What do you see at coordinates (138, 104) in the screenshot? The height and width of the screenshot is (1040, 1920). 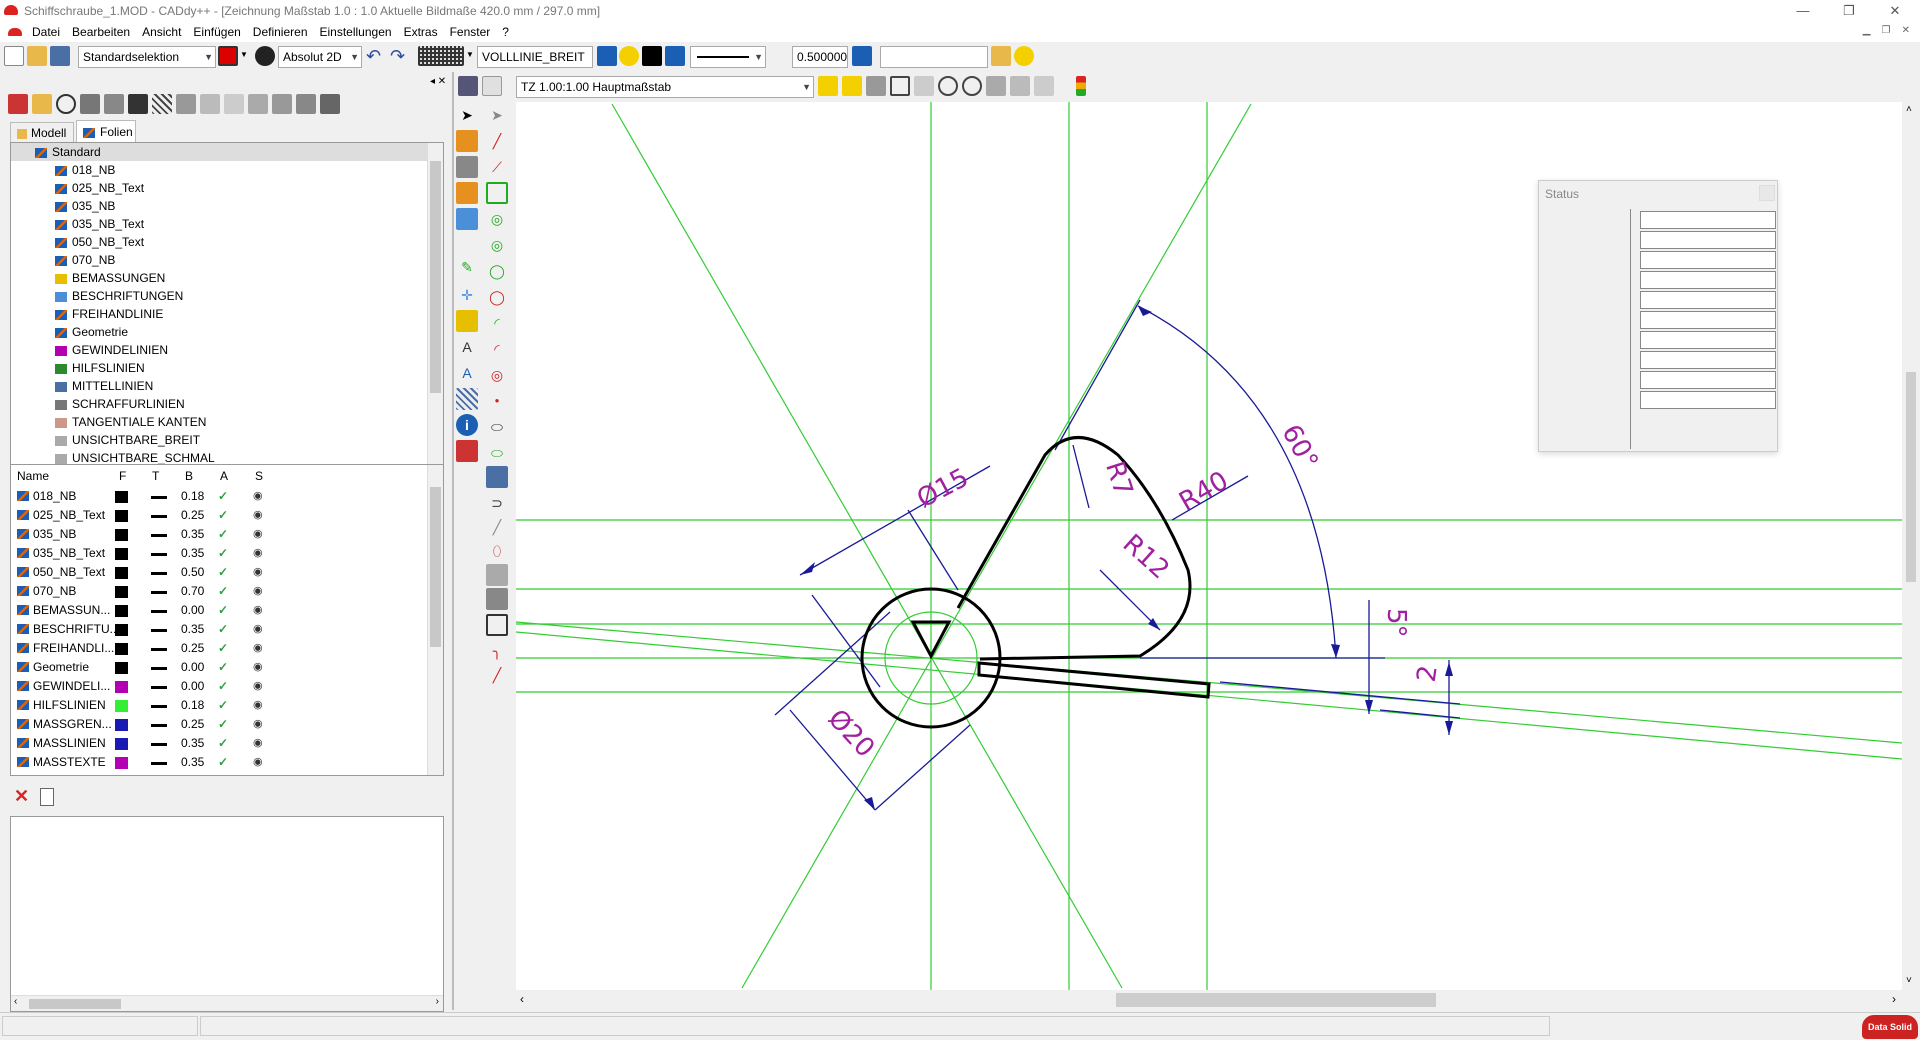 I see `brush-icon` at bounding box center [138, 104].